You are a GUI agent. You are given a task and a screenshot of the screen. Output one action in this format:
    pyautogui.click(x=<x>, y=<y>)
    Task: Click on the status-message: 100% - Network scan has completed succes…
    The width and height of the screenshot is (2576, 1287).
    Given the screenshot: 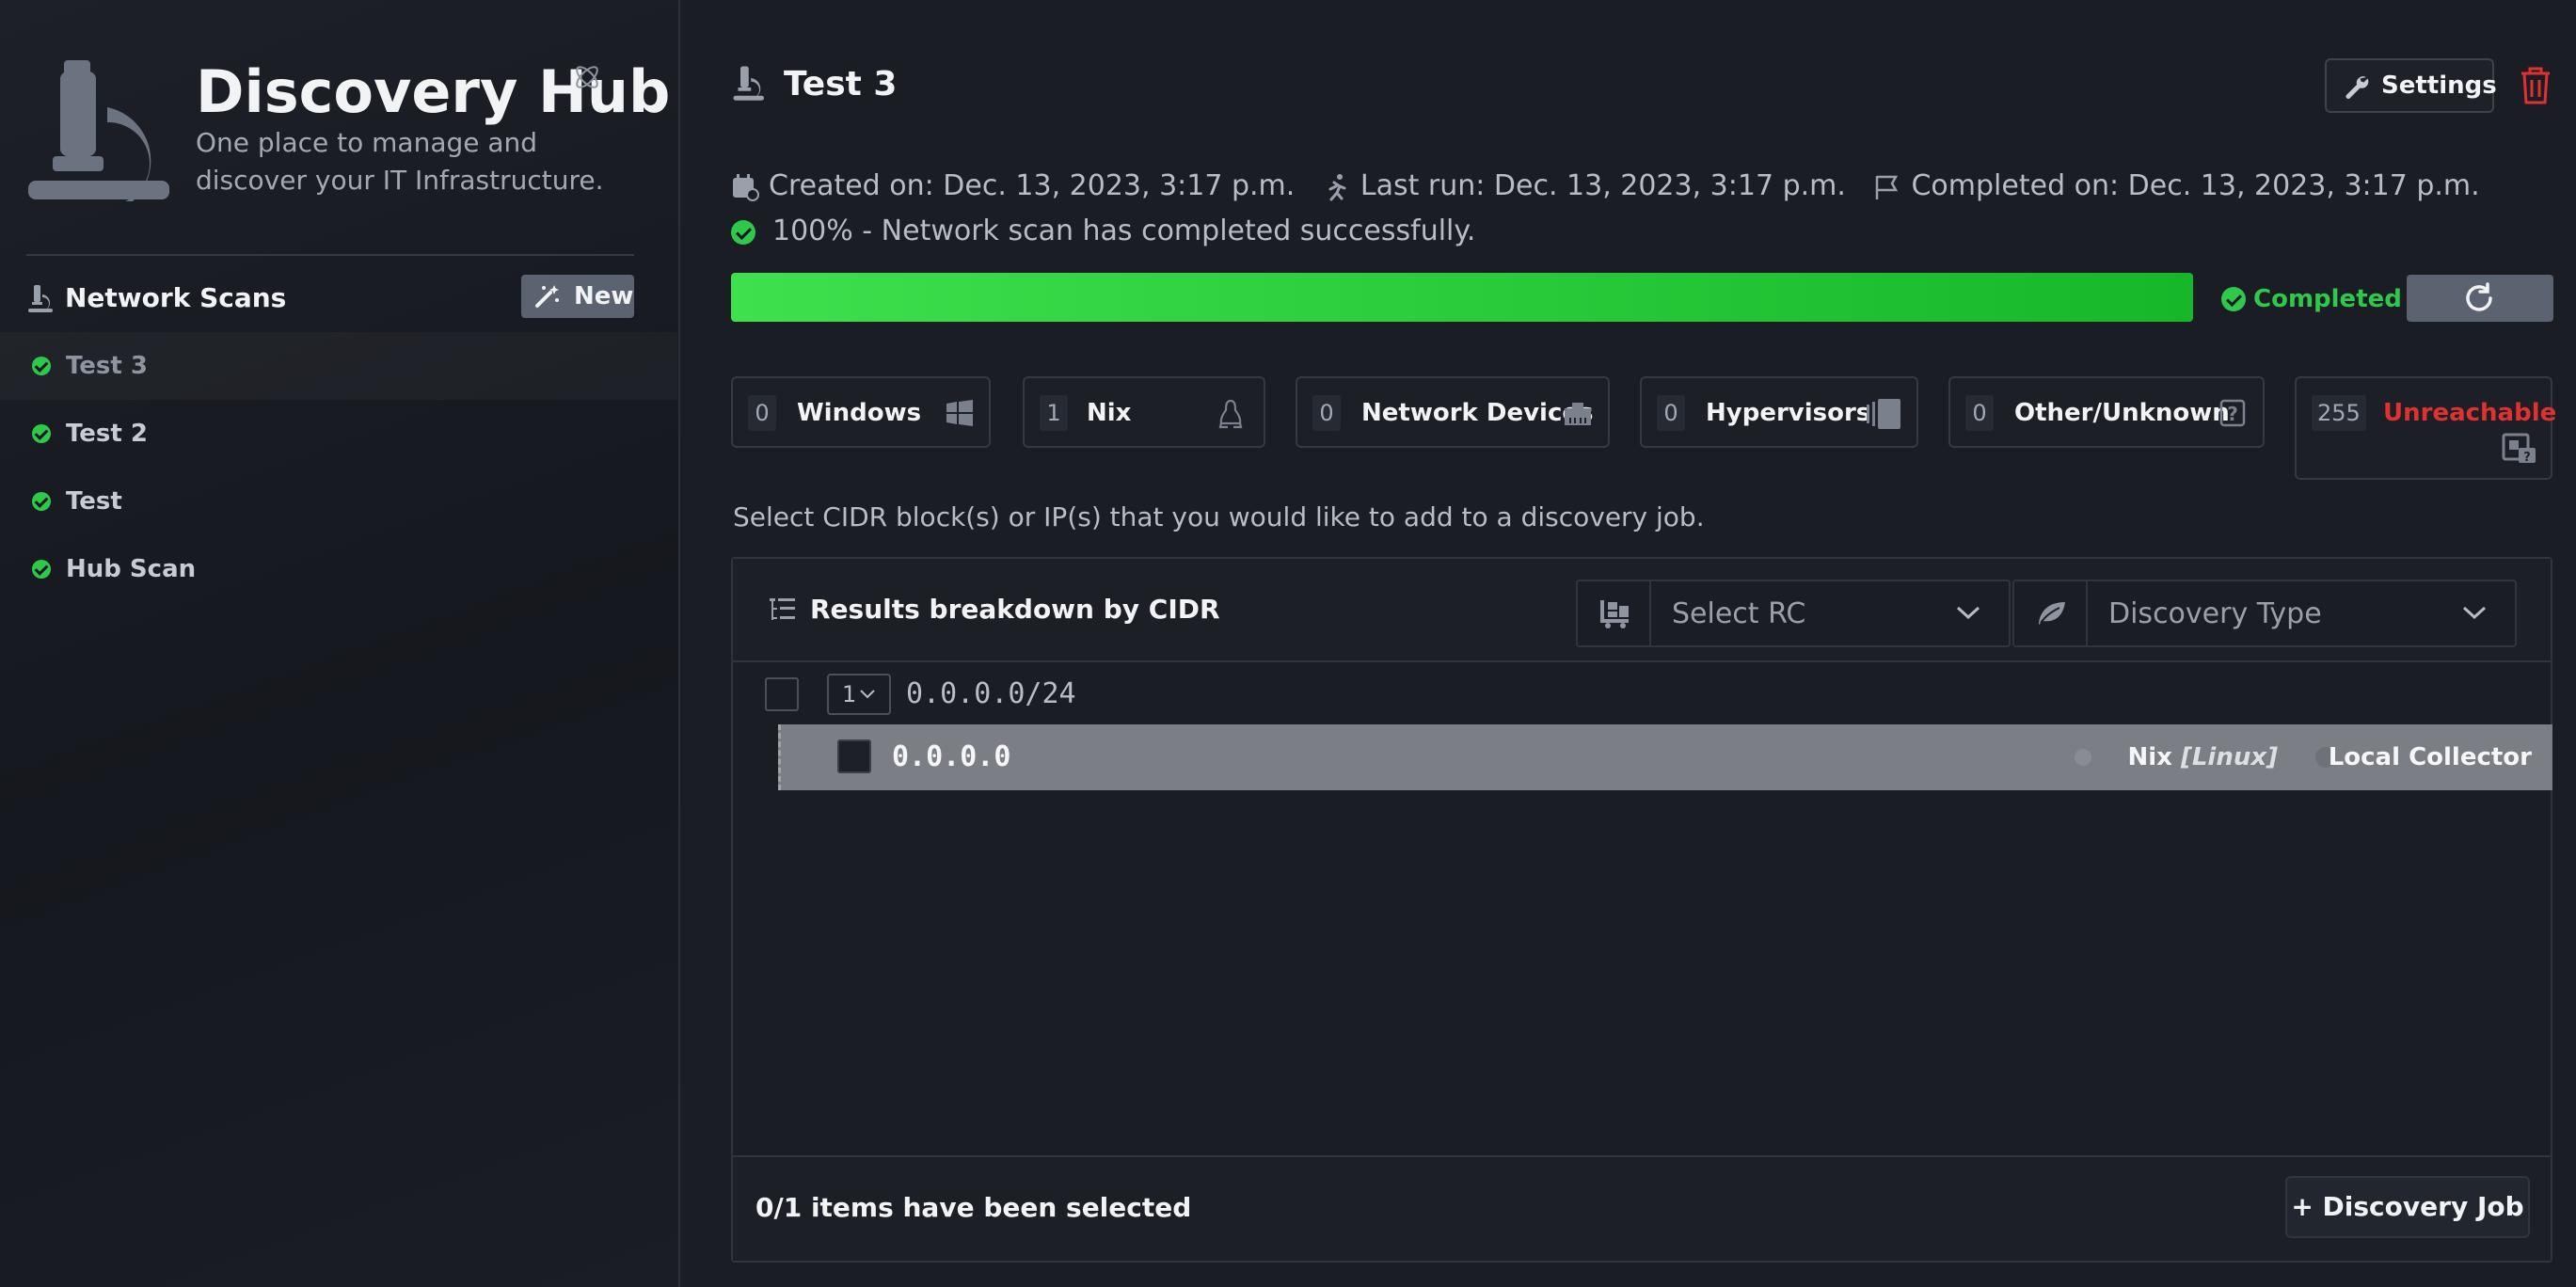 What is the action you would take?
    pyautogui.click(x=1103, y=231)
    